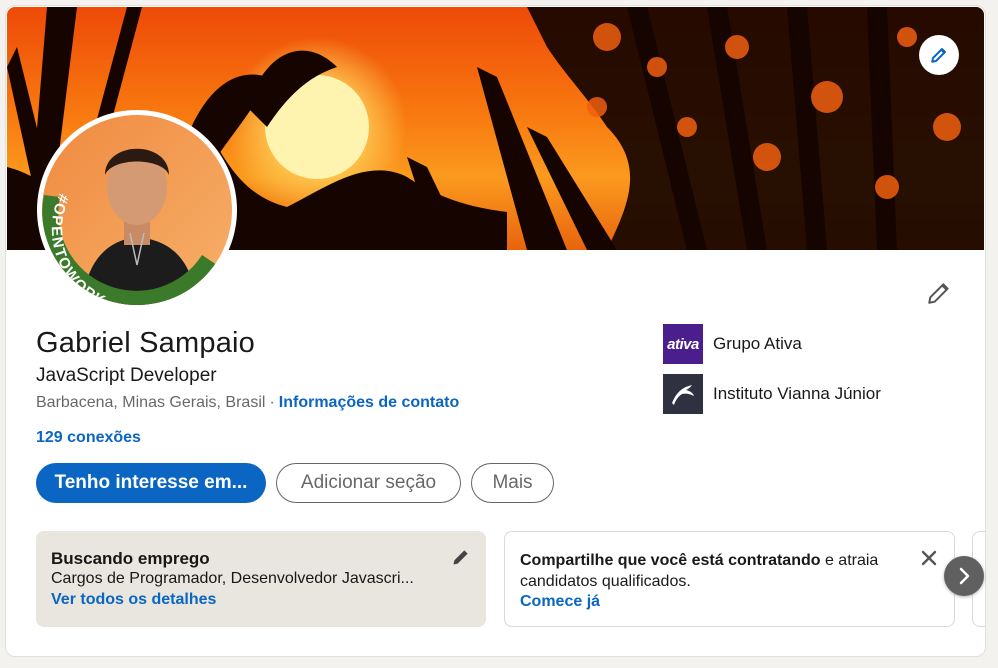 This screenshot has height=668, width=998. Describe the element at coordinates (88, 438) in the screenshot. I see `connections-link: 129 conexões` at that location.